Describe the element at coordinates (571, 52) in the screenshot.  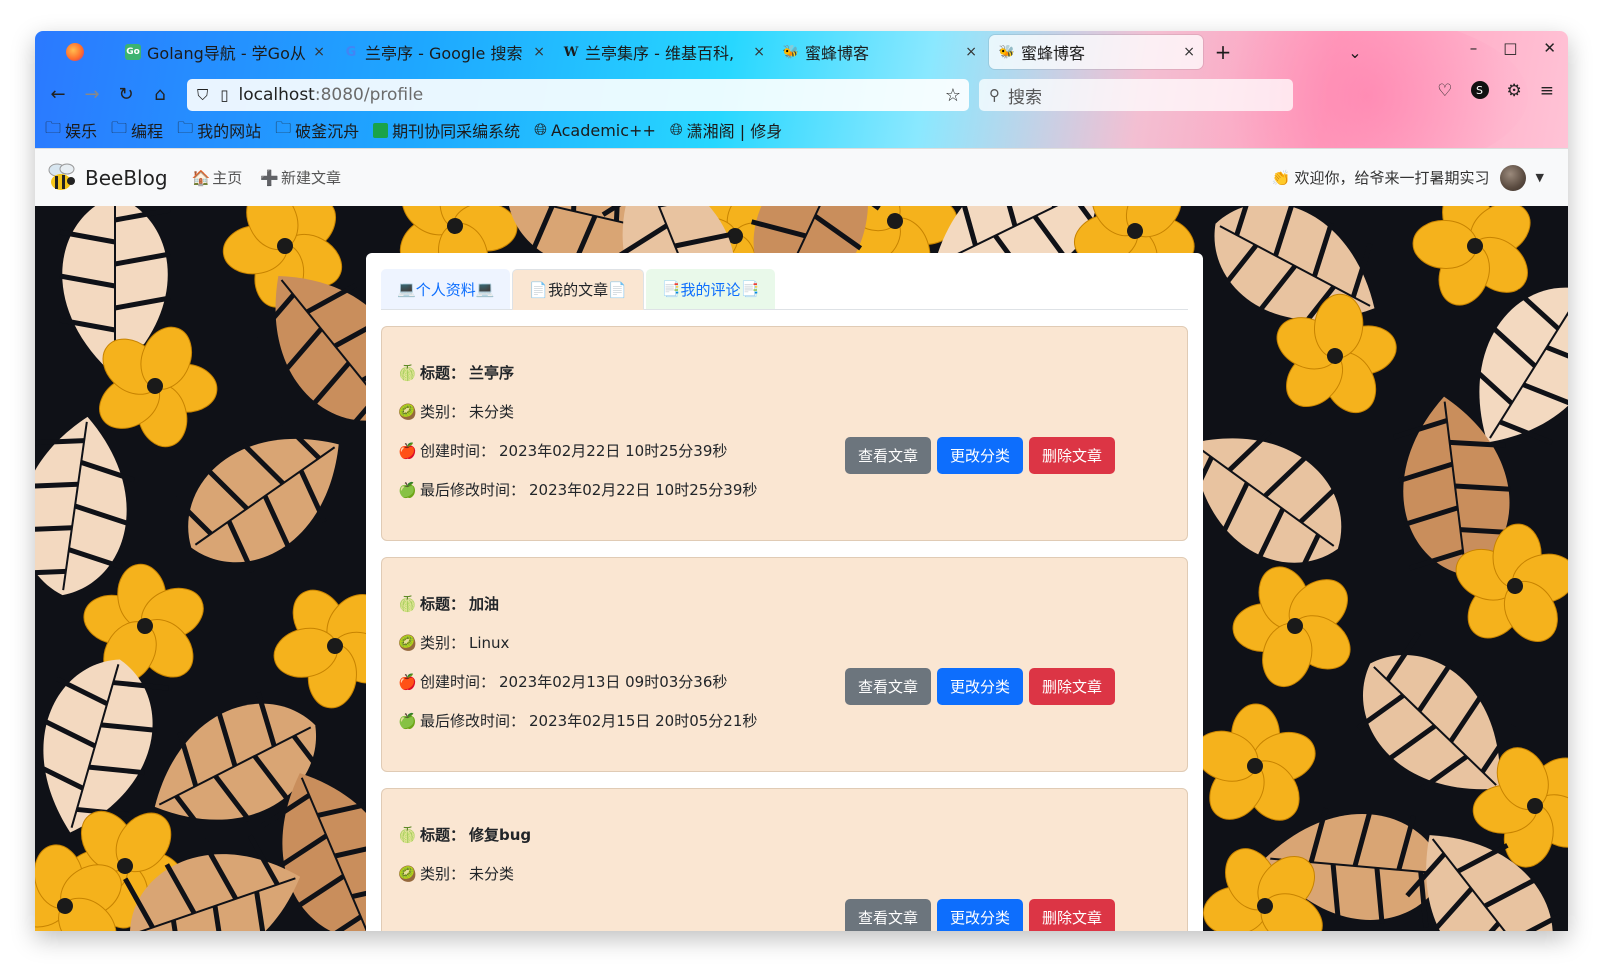
I see `wikipedia-icon: W` at that location.